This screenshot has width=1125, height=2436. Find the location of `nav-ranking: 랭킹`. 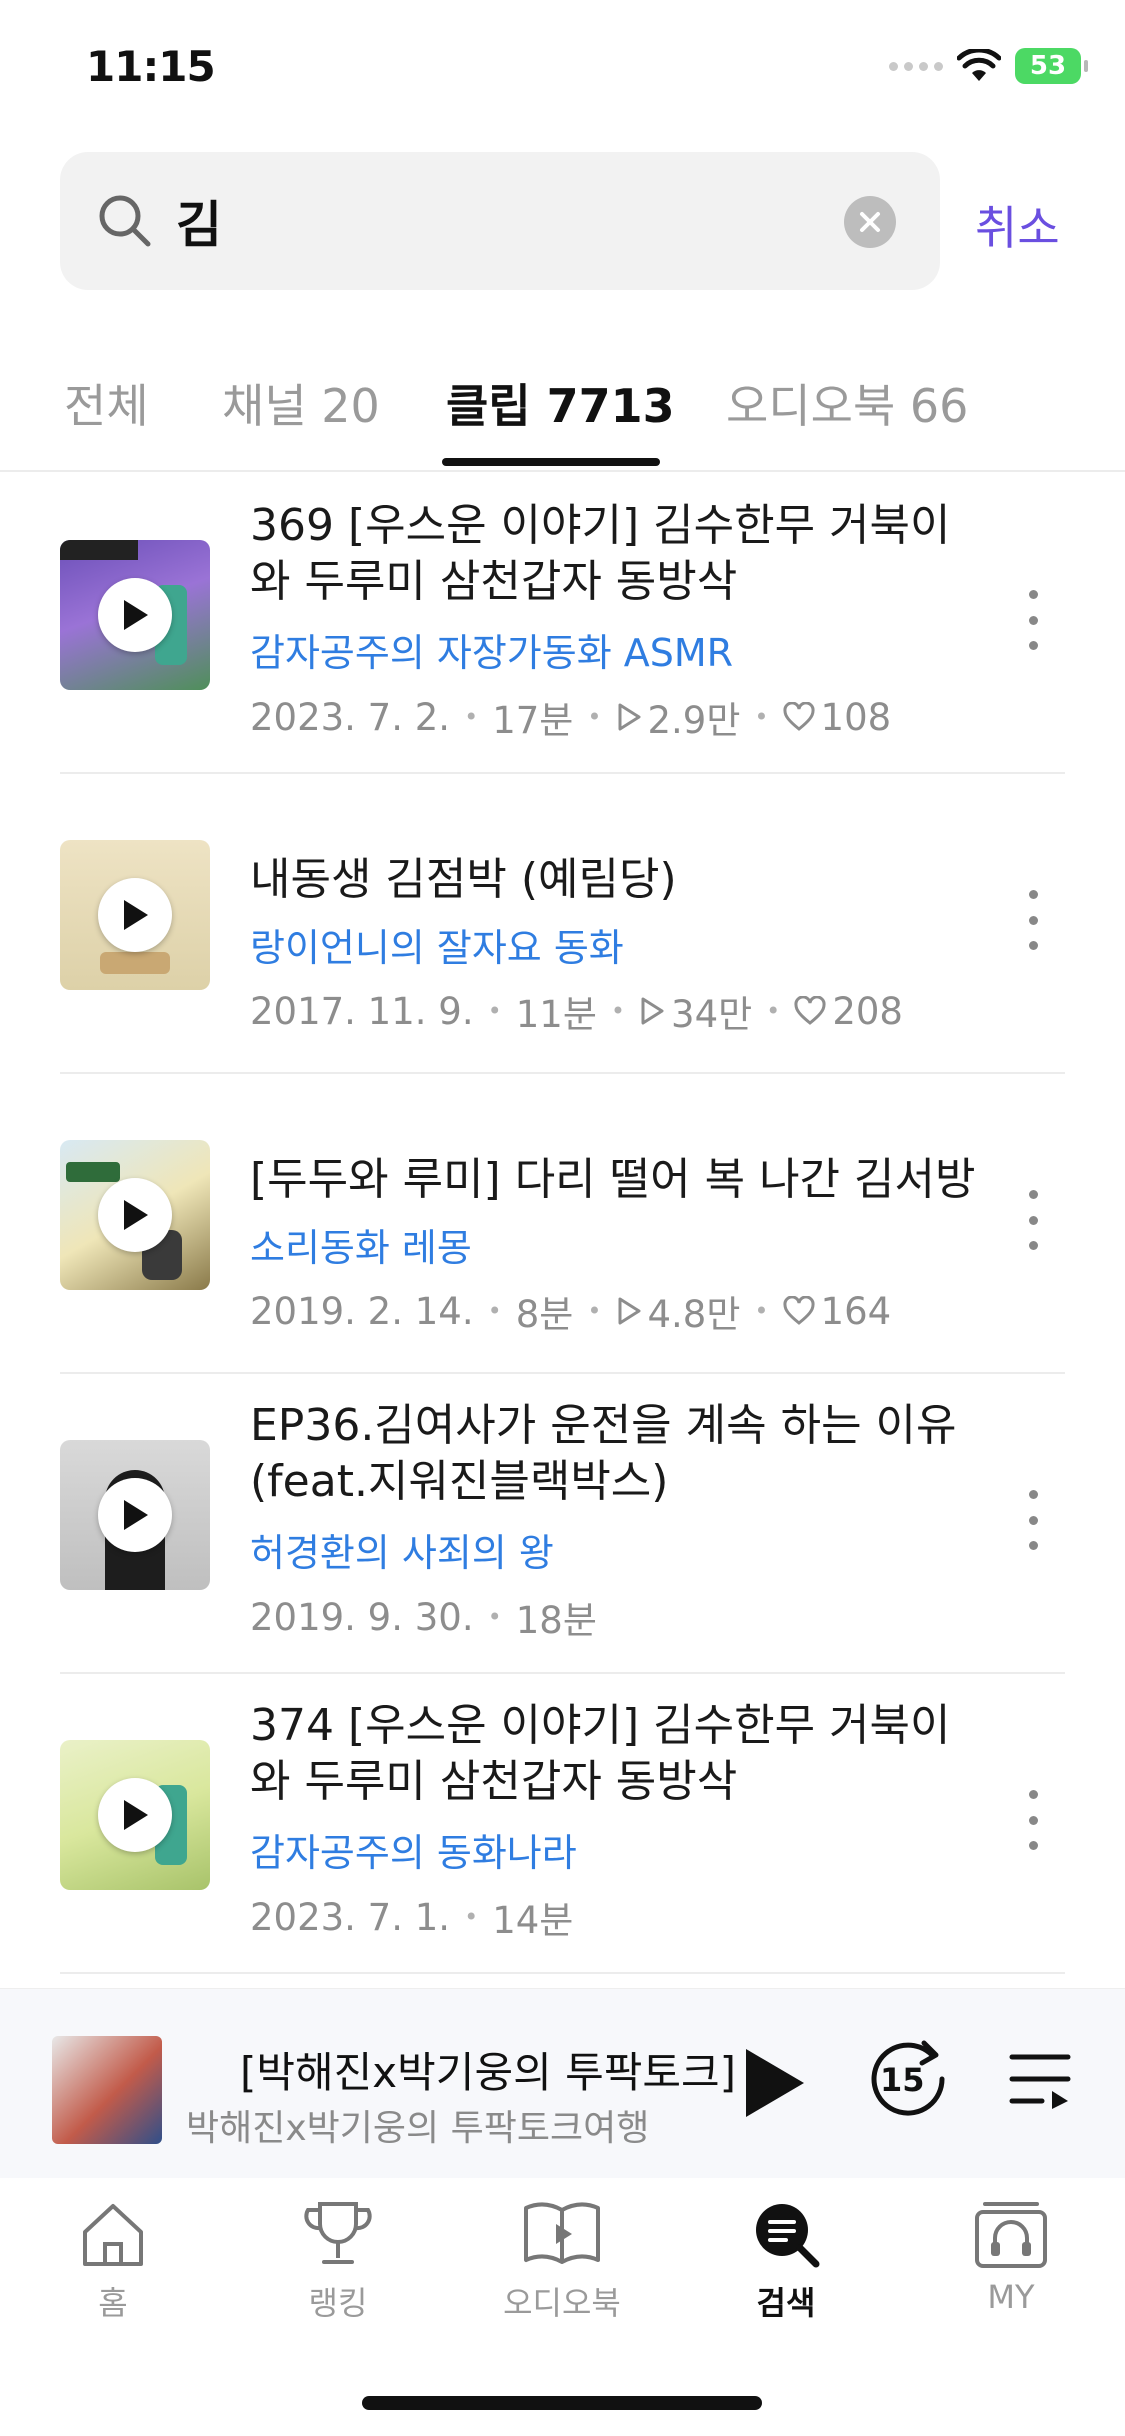

nav-ranking: 랭킹 is located at coordinates (338, 2261).